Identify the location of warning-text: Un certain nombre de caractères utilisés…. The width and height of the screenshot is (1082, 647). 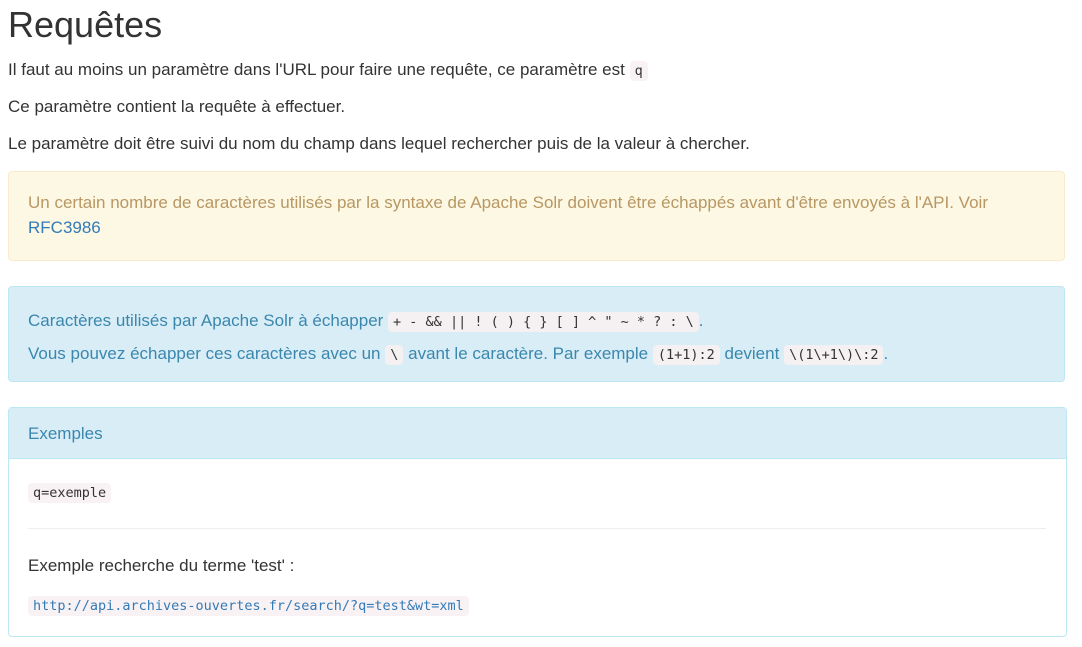
(508, 202).